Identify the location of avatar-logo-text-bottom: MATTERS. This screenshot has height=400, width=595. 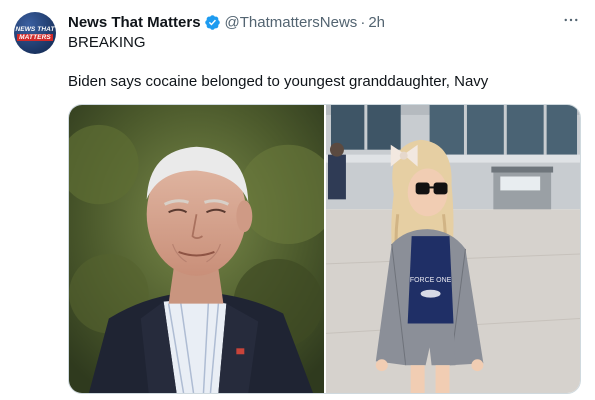
(35, 37).